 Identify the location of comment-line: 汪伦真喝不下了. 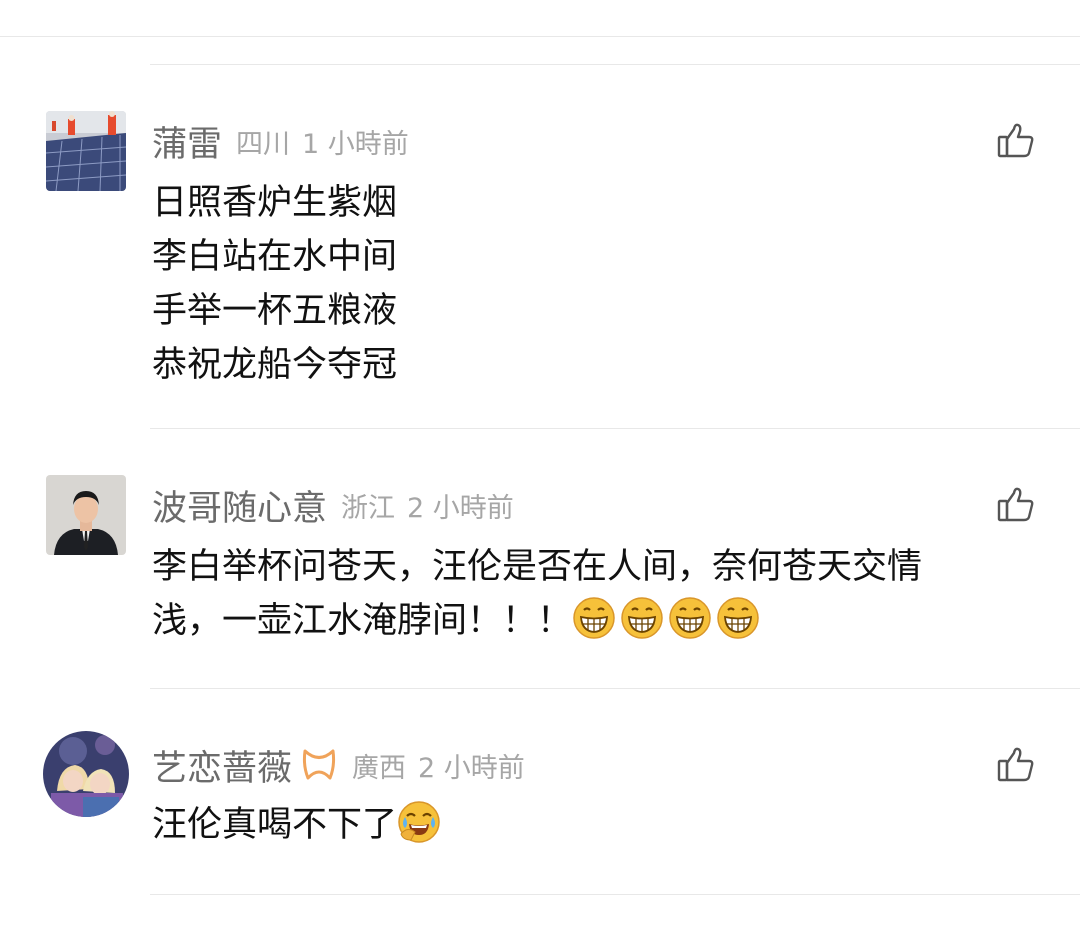
(592, 825).